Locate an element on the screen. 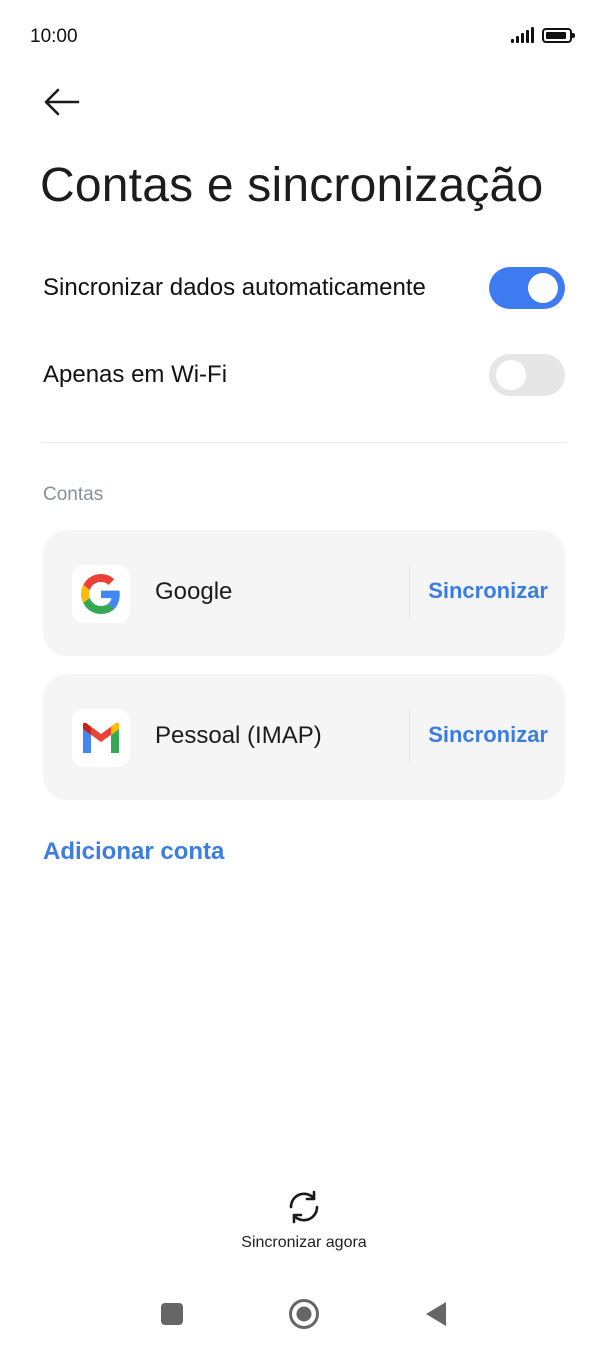  add-account-link: Adicionar conta is located at coordinates (133, 852).